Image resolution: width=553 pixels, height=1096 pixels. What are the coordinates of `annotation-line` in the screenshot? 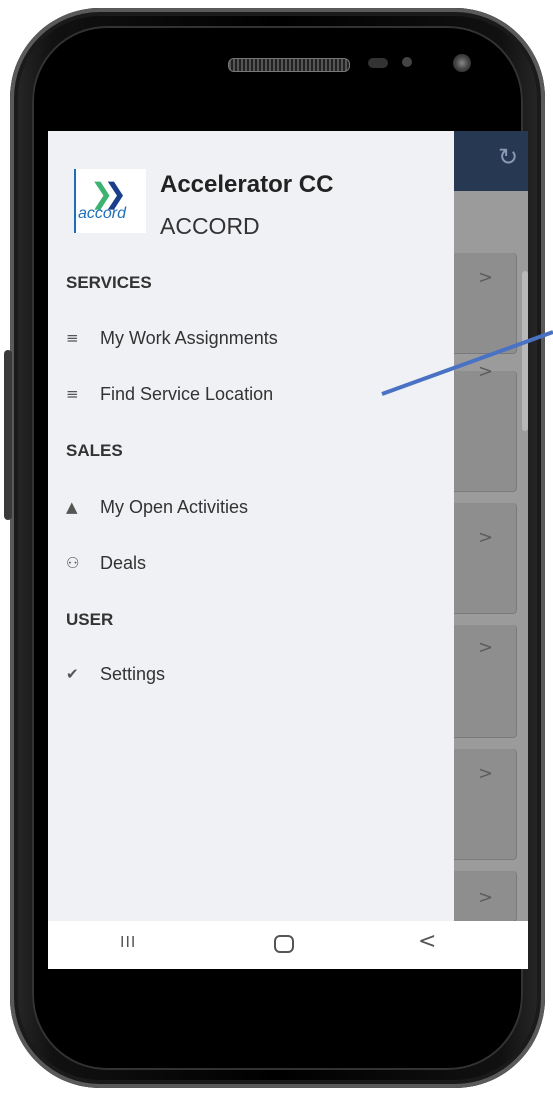 It's located at (467, 363).